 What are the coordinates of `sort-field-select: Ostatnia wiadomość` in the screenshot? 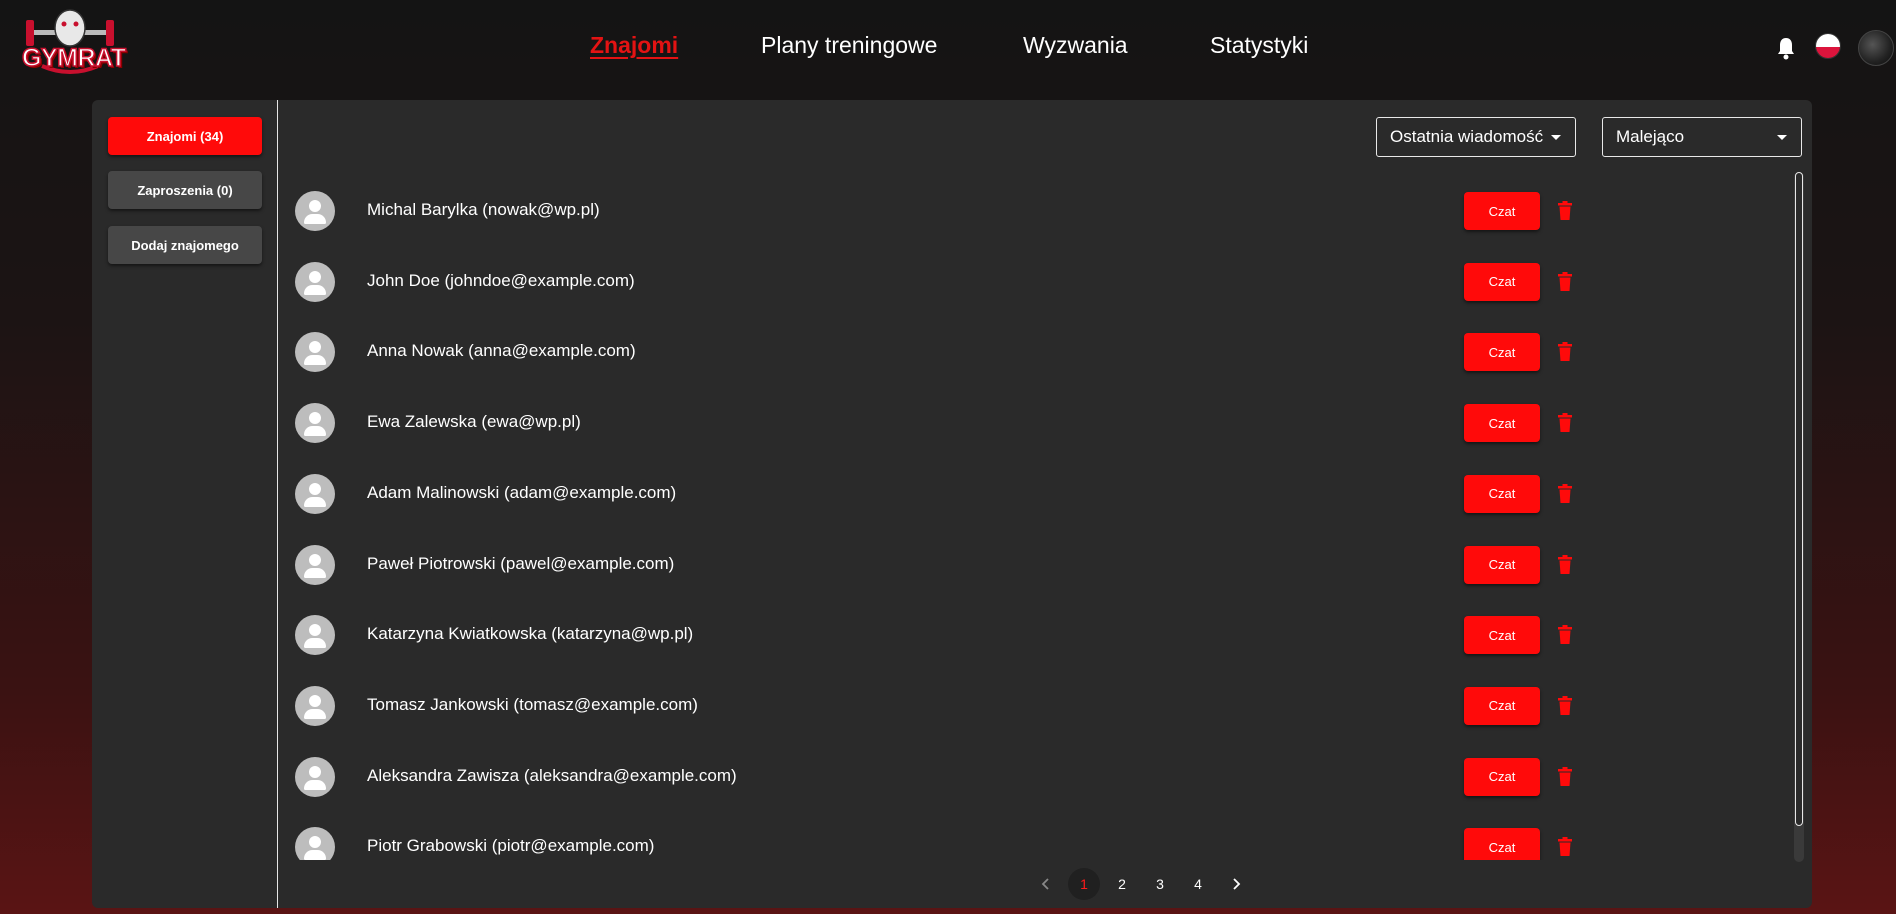 It's located at (1476, 137).